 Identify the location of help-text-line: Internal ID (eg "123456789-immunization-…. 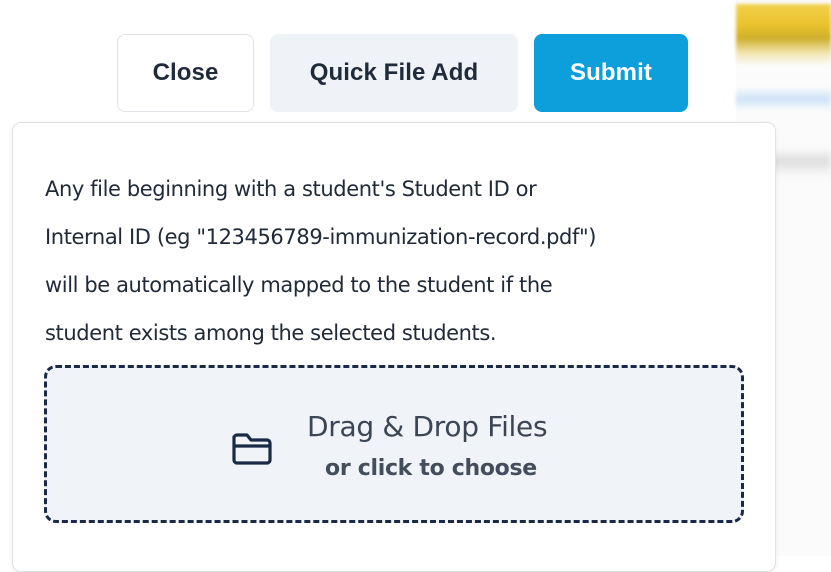
(321, 237).